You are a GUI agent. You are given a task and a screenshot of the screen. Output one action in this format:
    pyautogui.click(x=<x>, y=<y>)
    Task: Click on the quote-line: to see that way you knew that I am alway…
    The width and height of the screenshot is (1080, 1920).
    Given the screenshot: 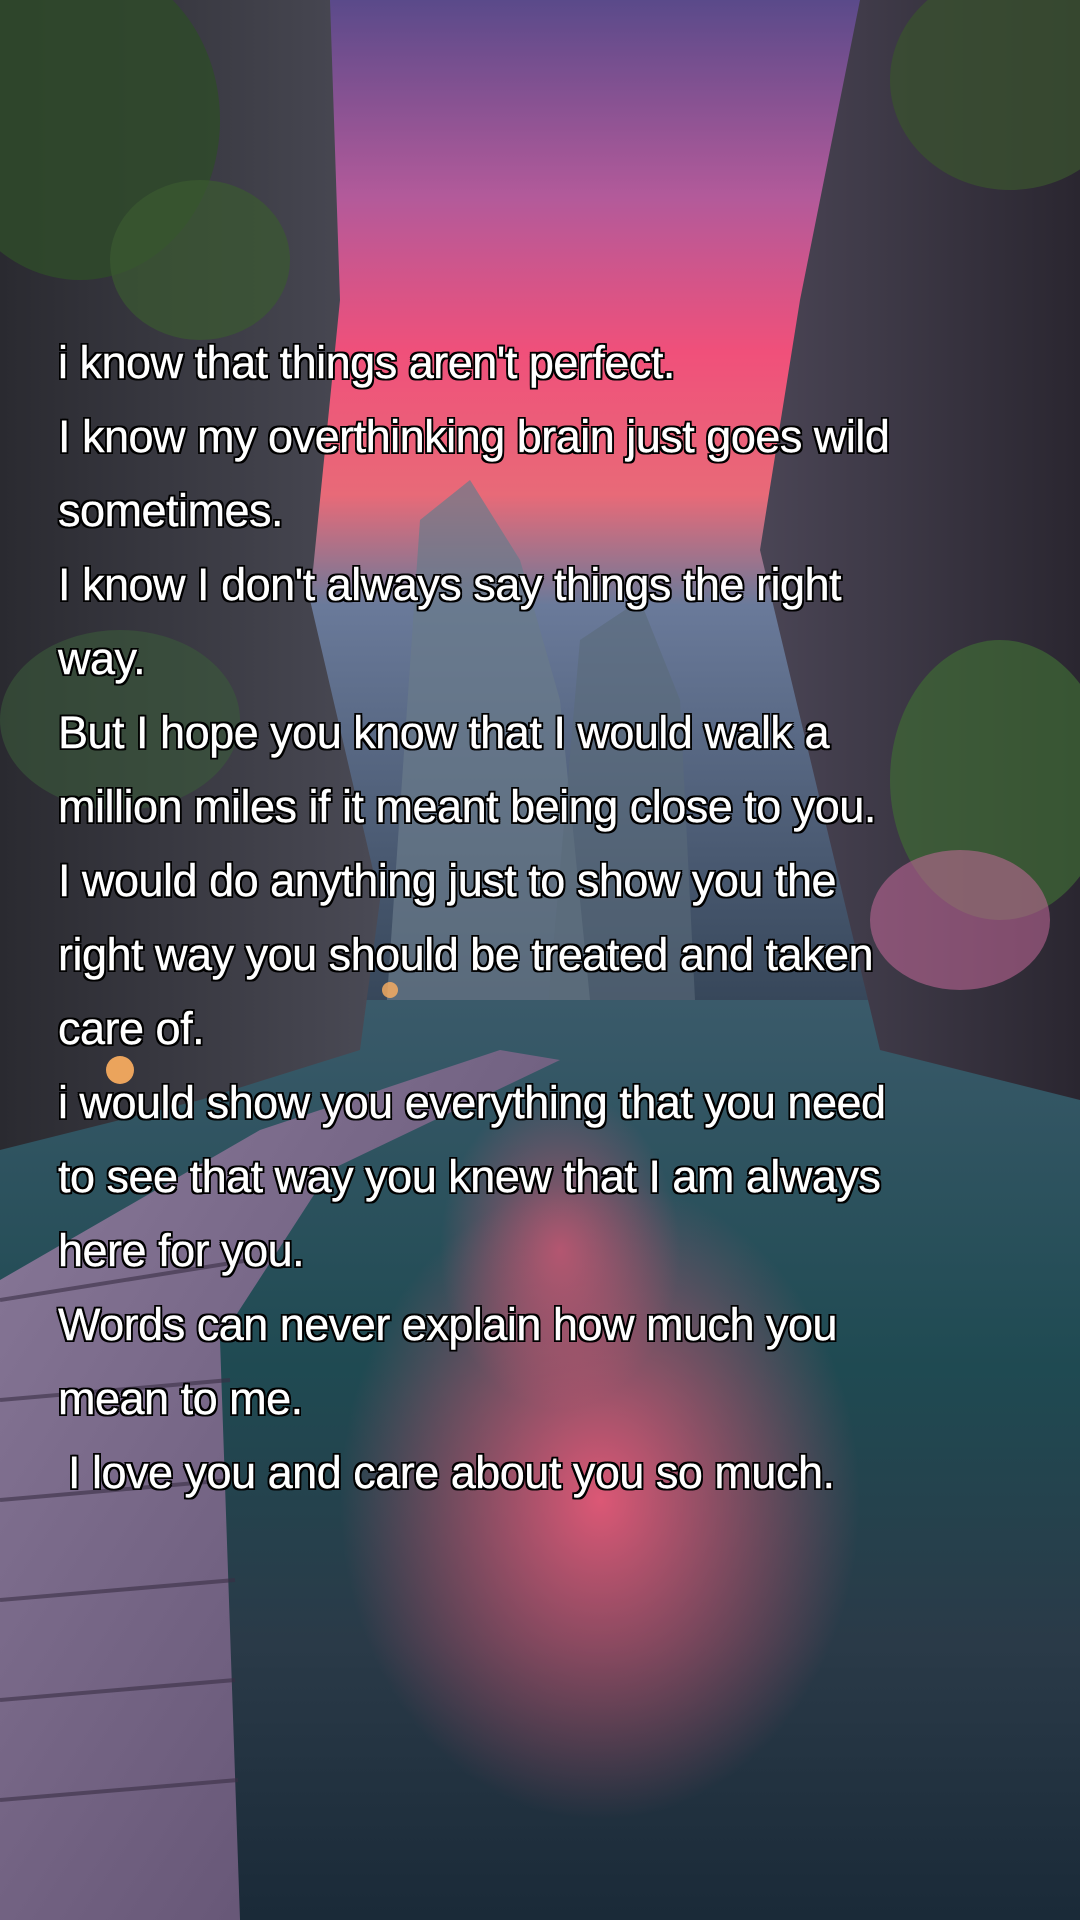 What is the action you would take?
    pyautogui.click(x=469, y=1176)
    